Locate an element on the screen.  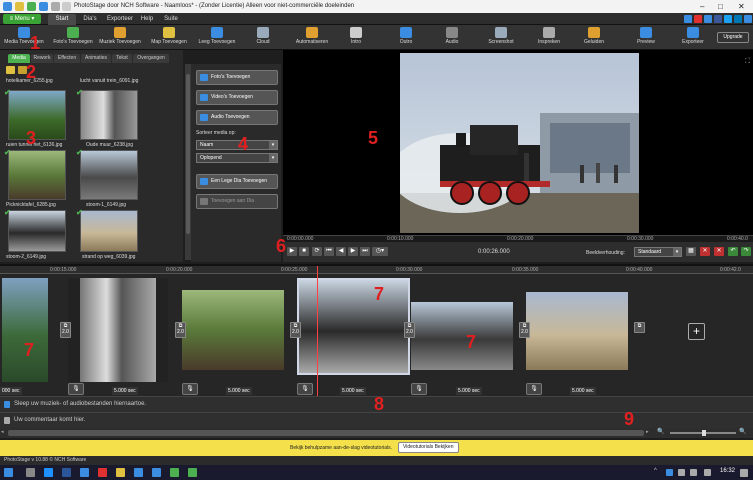
inspreken-button: Inspreken is located at coordinates (549, 37).